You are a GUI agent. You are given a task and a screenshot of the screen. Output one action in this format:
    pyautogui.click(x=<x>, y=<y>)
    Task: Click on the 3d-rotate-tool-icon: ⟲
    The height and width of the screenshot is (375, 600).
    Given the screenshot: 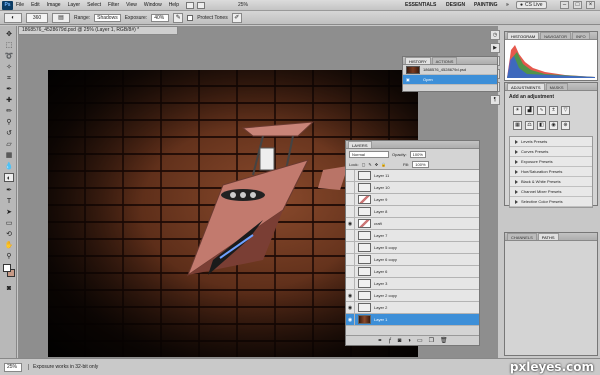 What is the action you would take?
    pyautogui.click(x=9, y=234)
    